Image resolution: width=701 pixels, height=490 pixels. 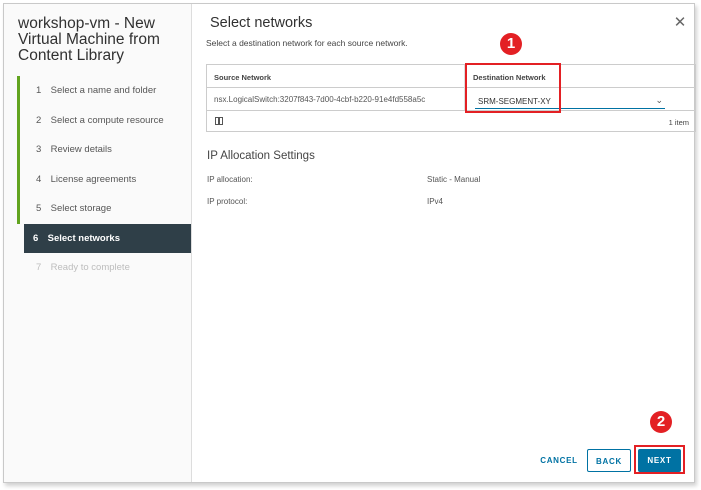 What do you see at coordinates (90, 267) in the screenshot?
I see `step-label: Ready to complete` at bounding box center [90, 267].